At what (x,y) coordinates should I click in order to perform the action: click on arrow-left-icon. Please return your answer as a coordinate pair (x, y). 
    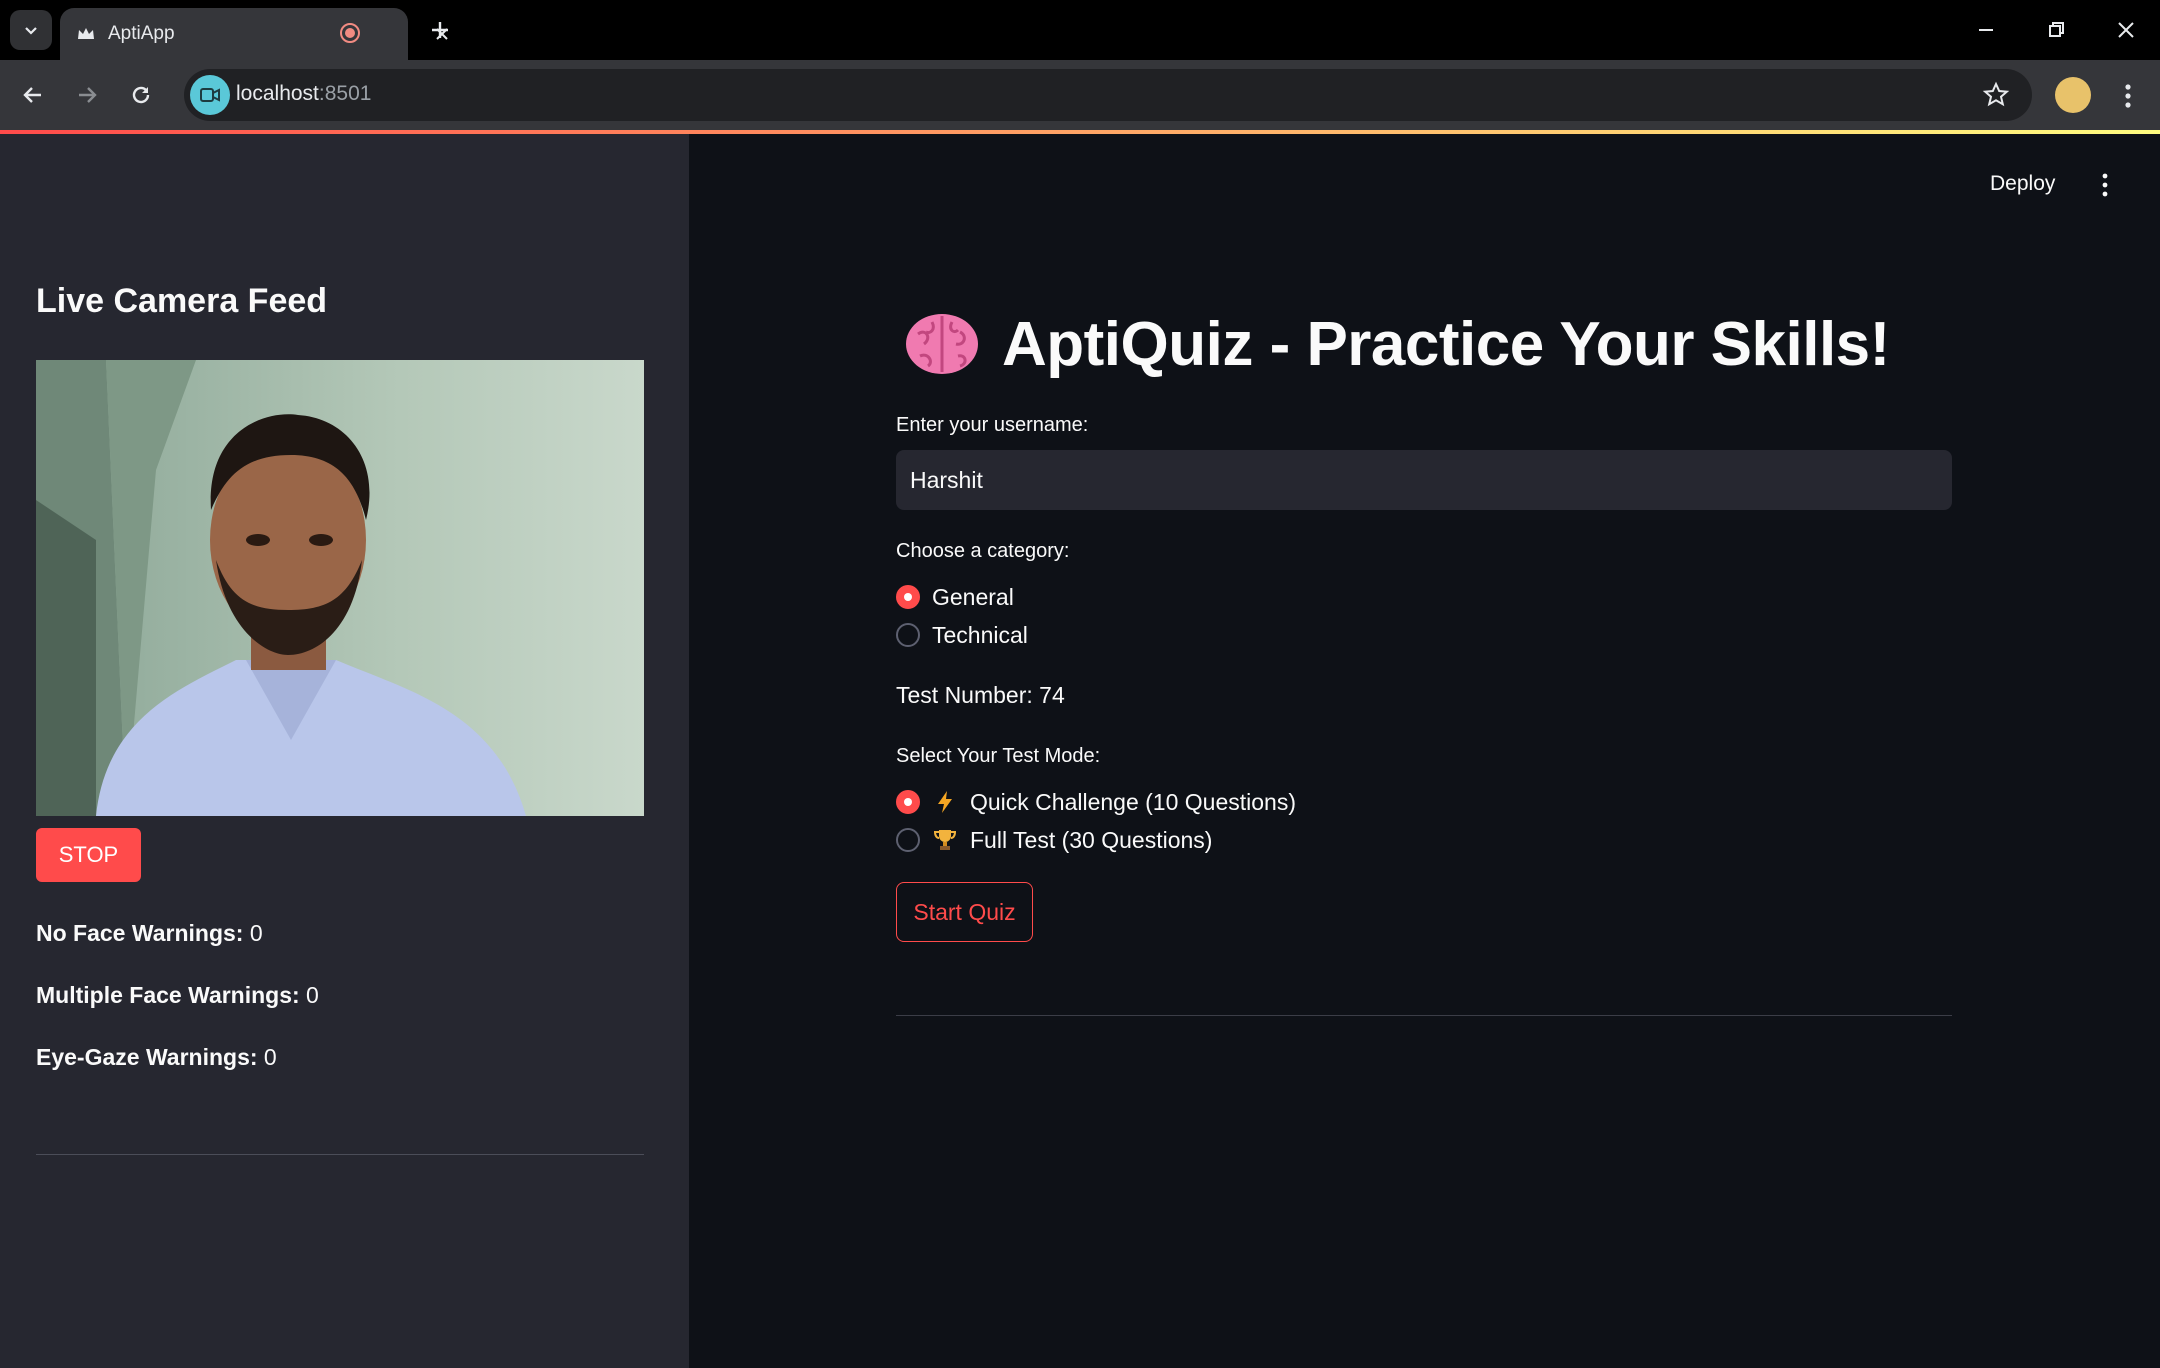
    Looking at the image, I should click on (32, 95).